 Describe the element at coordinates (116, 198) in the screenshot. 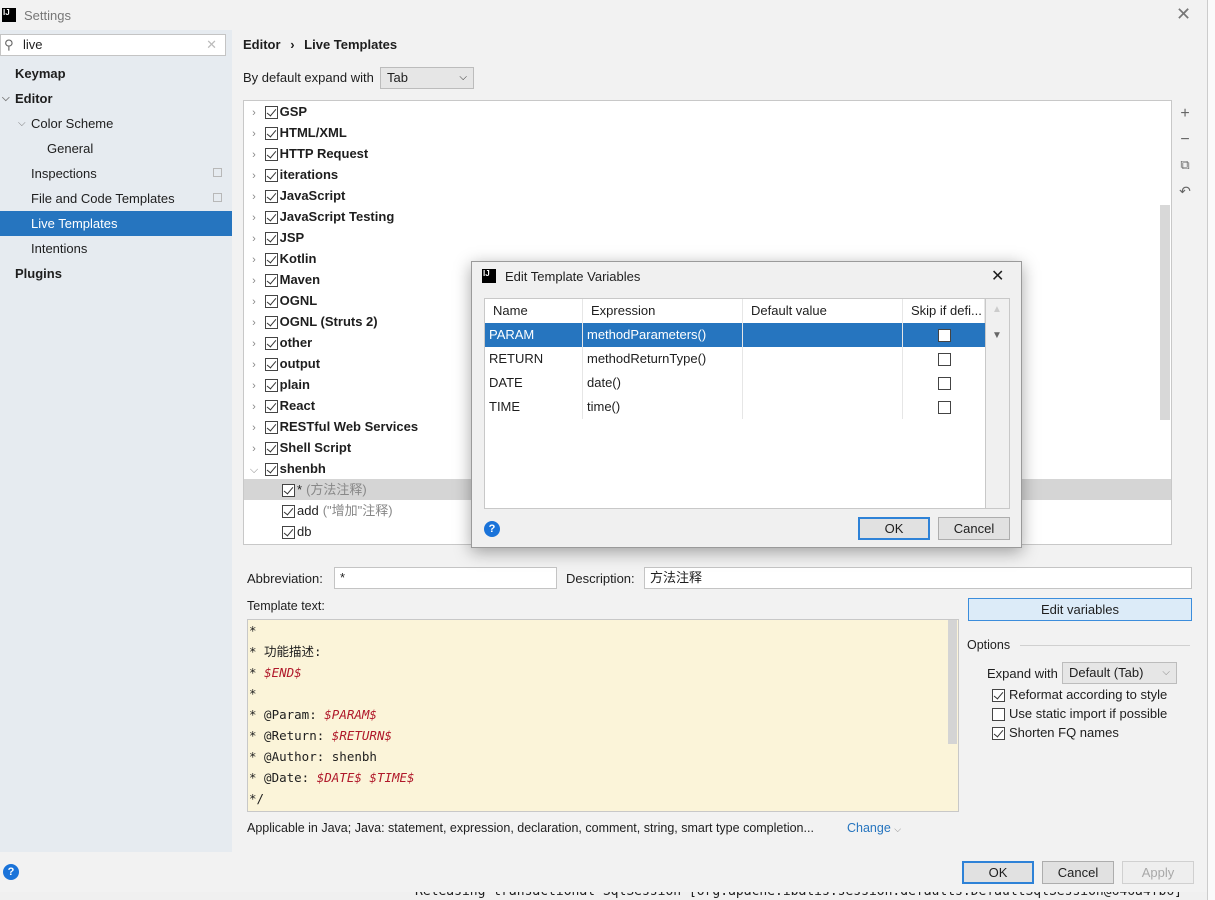

I see `sidebar-item-file-and-code-templates: File and Code Templates` at that location.